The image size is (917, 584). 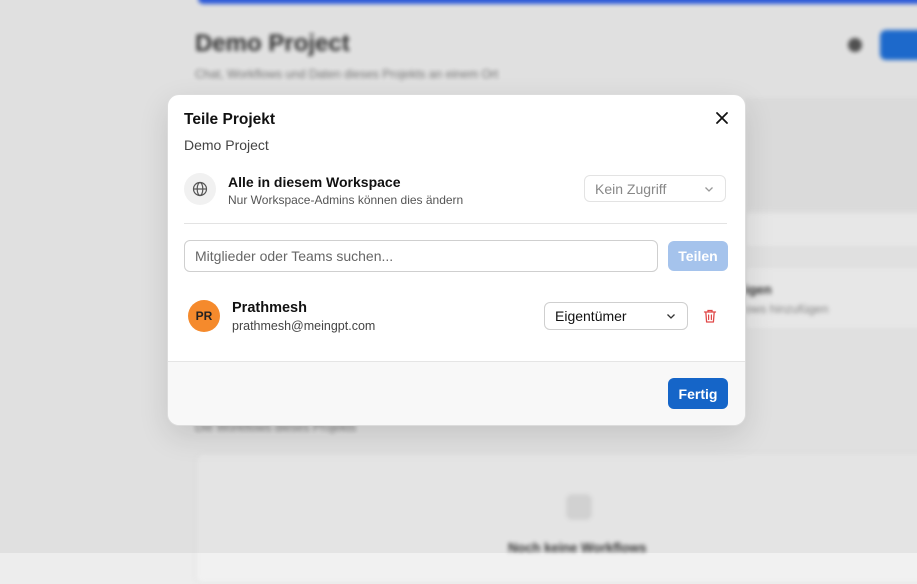 I want to click on member-email: prathmesh@meingpt.com, so click(x=304, y=326).